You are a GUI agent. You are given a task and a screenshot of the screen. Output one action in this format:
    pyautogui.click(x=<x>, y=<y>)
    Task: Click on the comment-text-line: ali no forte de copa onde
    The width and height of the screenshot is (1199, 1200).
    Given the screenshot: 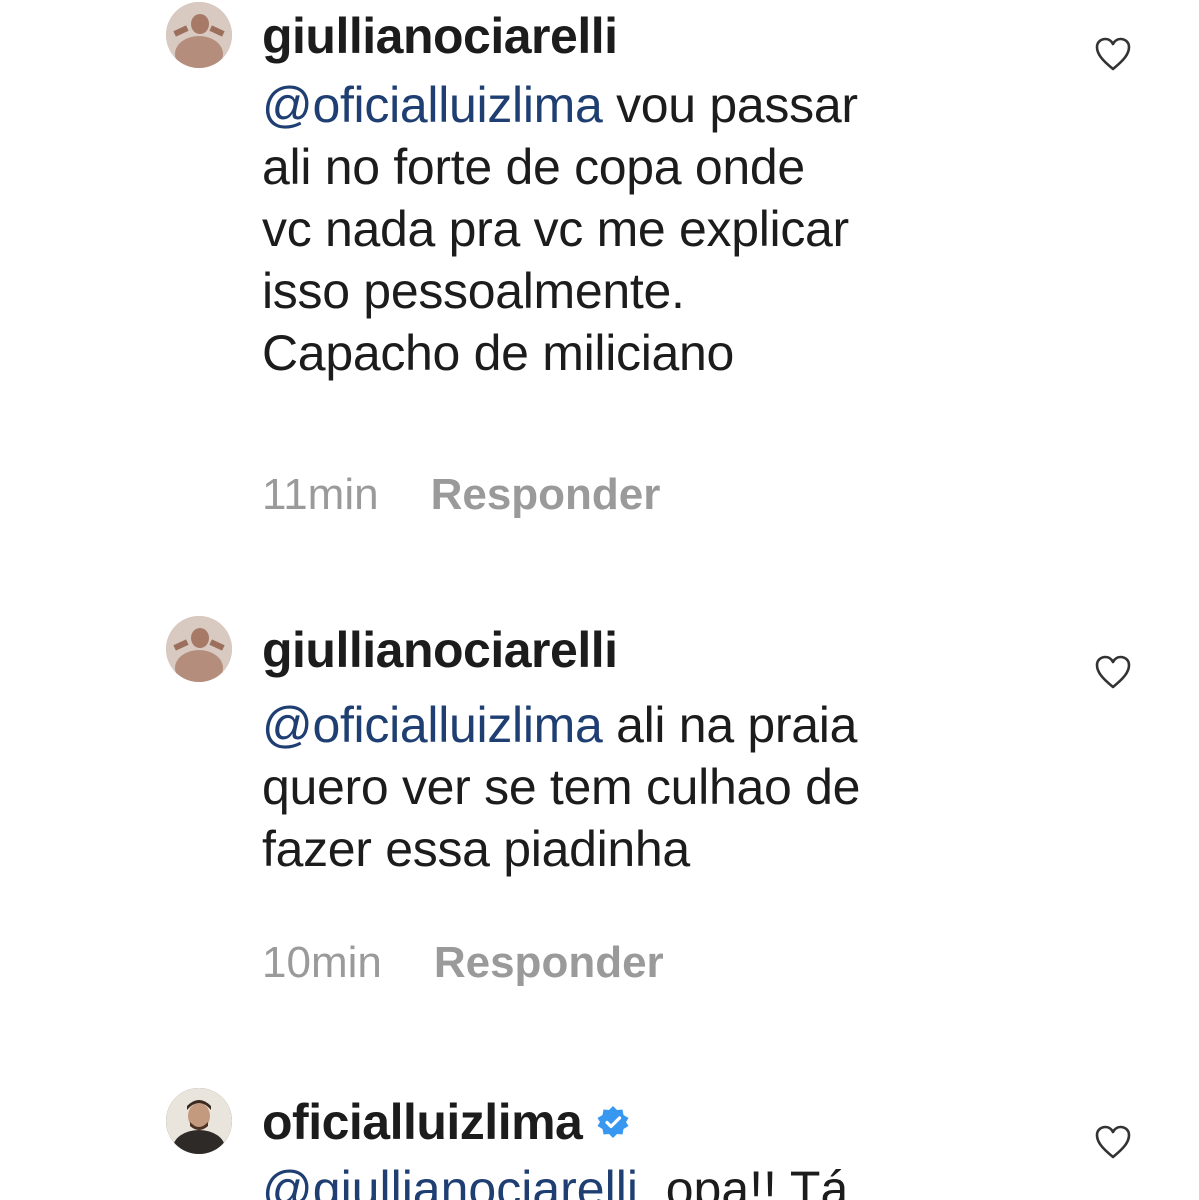 What is the action you would take?
    pyautogui.click(x=533, y=167)
    